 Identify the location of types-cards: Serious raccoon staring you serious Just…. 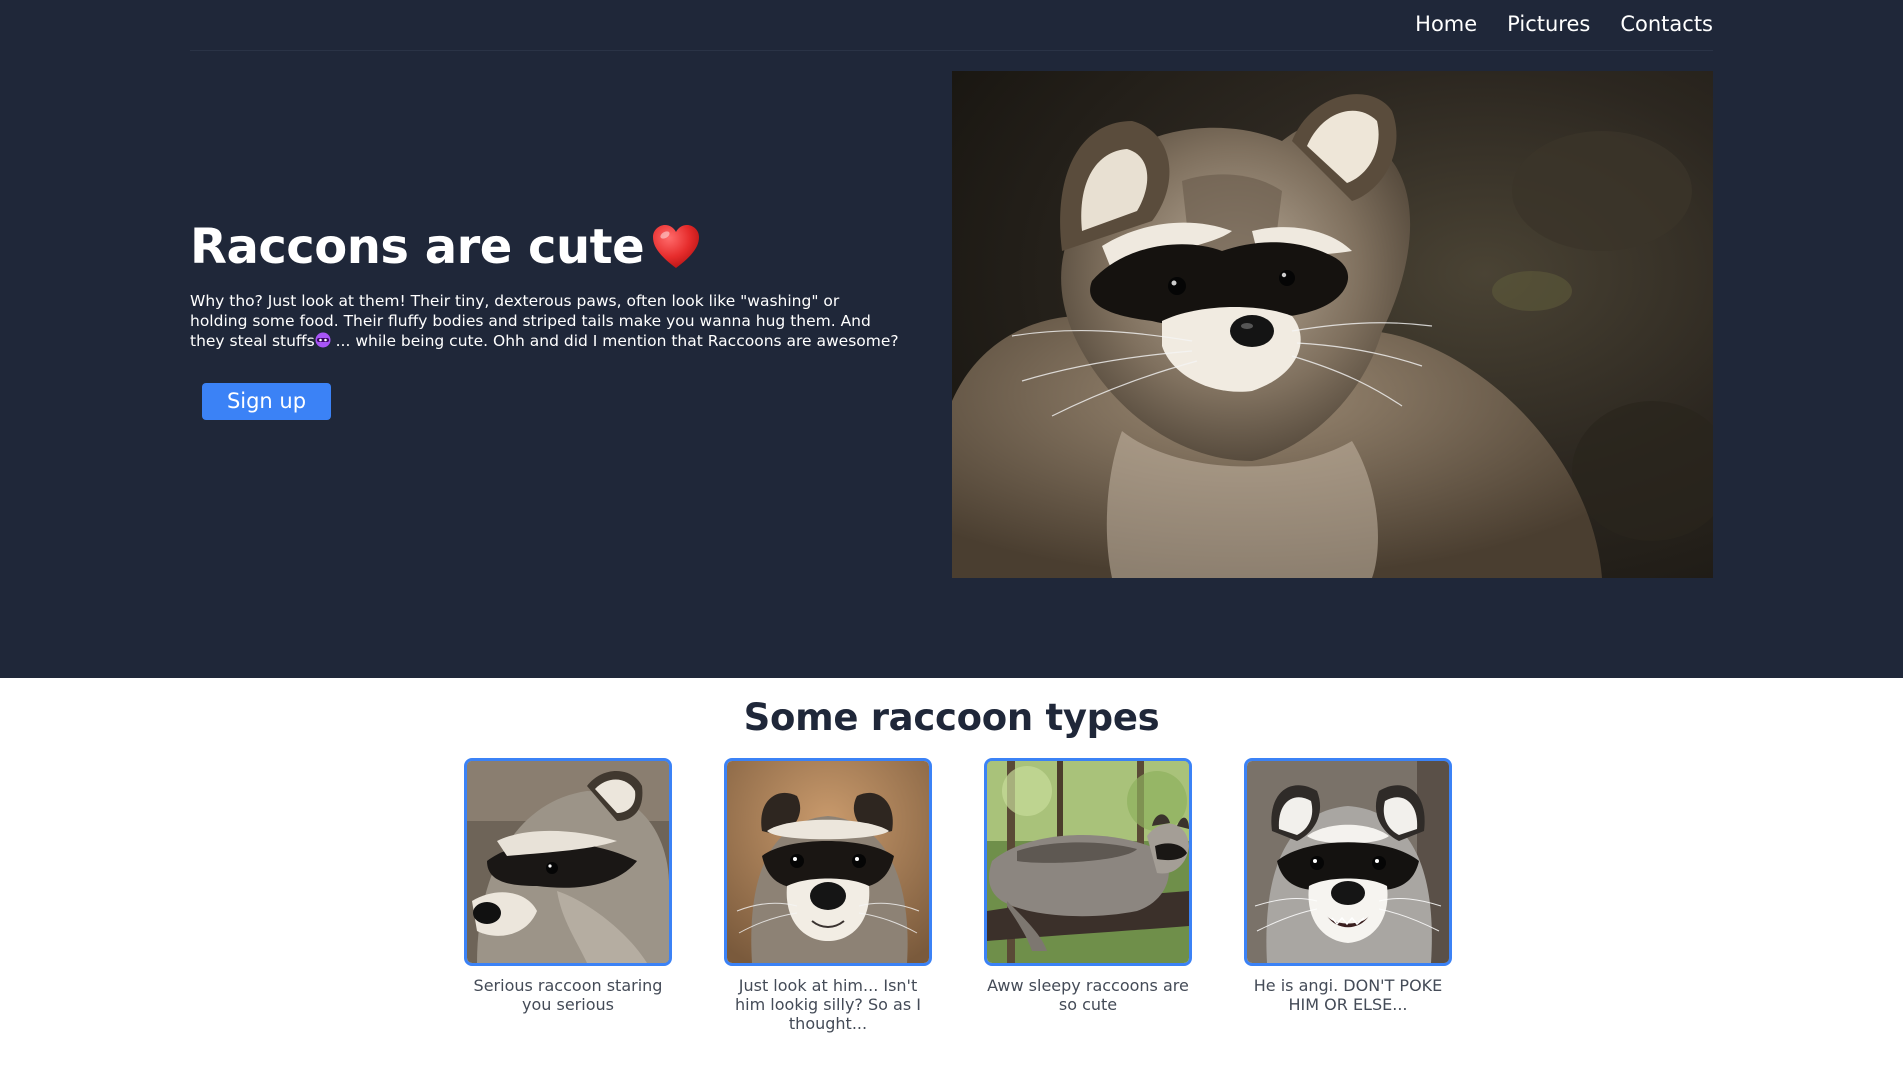
(958, 895).